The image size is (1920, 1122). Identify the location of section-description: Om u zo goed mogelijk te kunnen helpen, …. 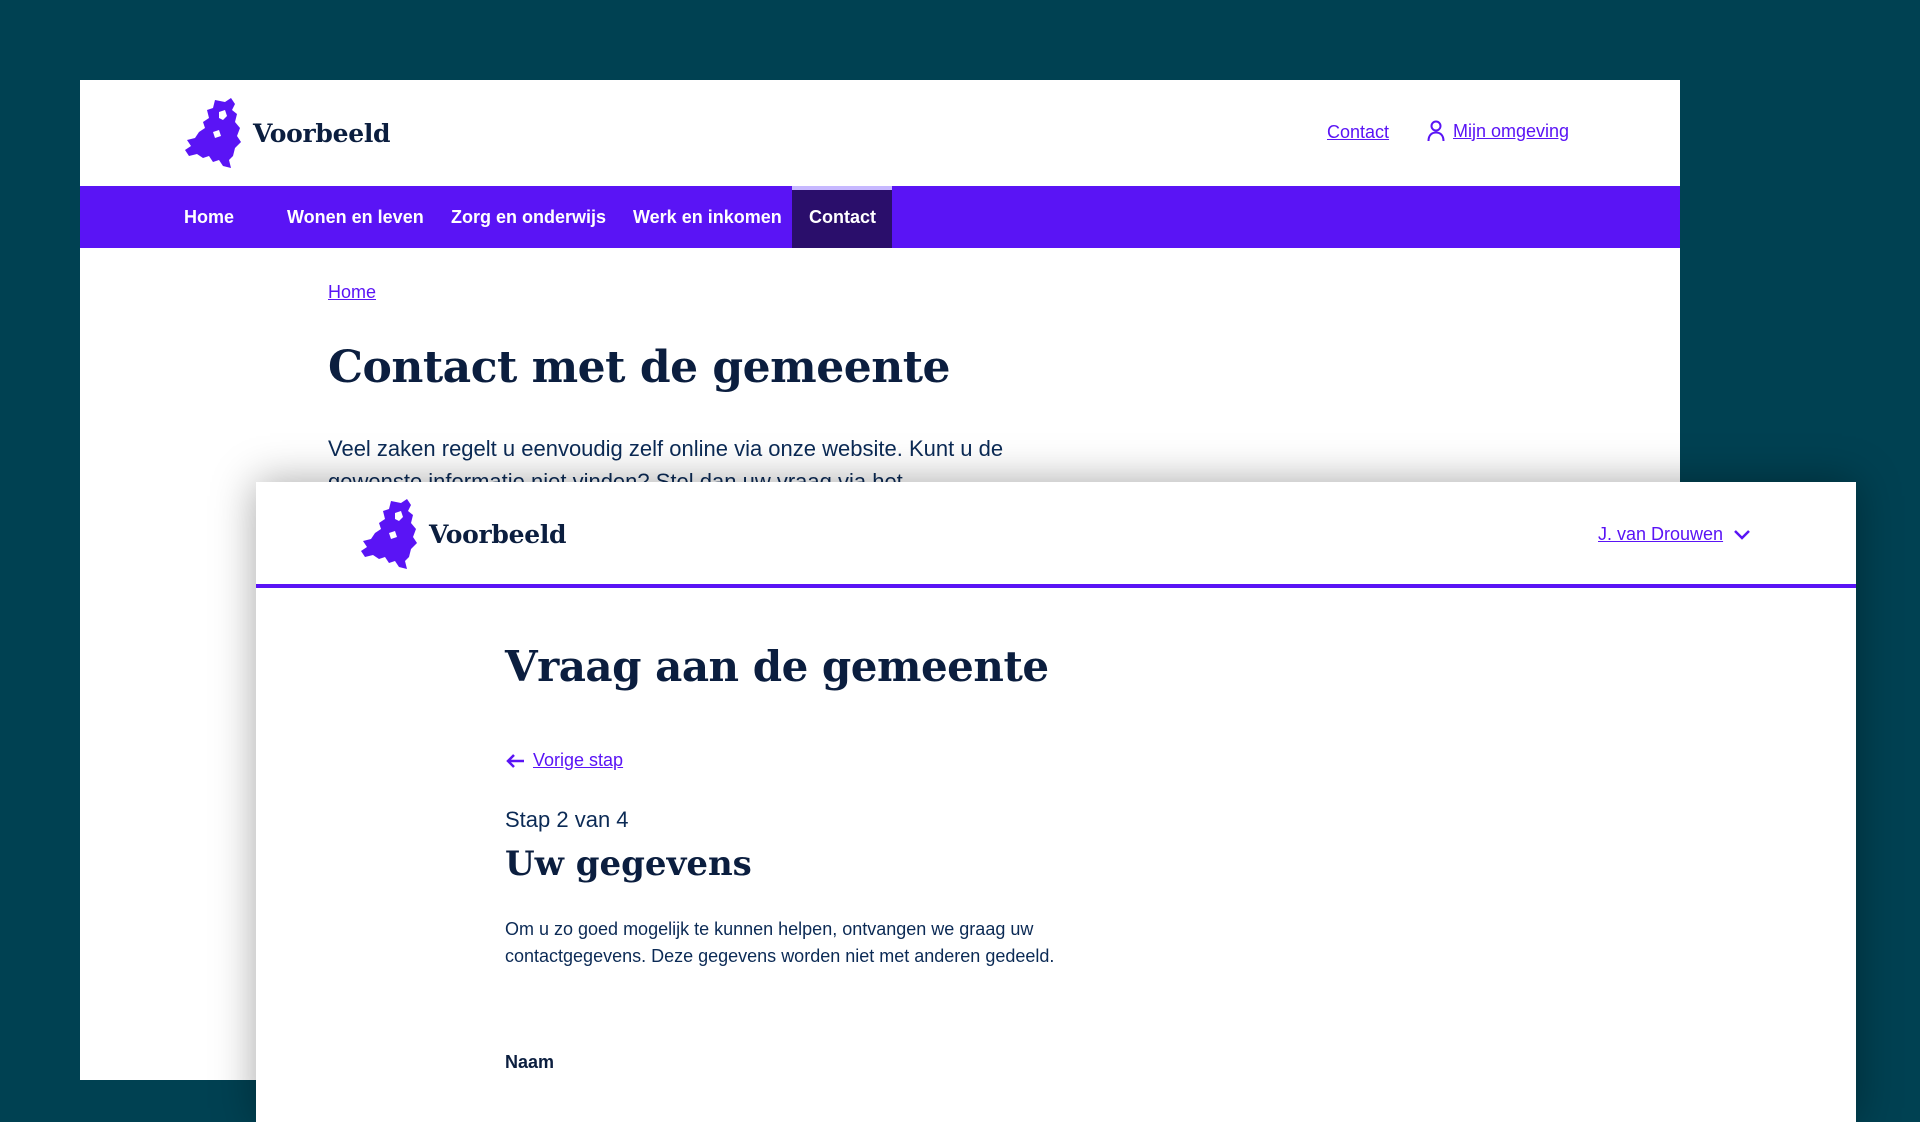
(780, 942).